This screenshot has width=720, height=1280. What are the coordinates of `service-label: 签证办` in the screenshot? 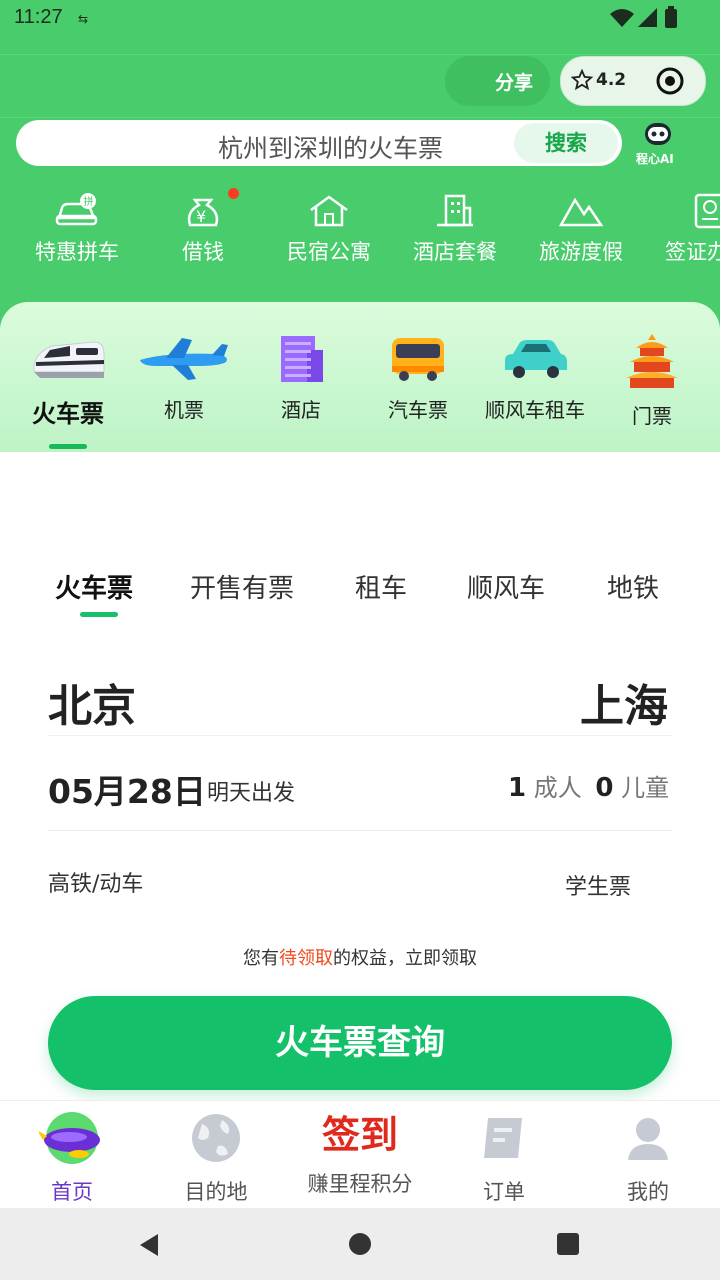 It's located at (692, 252).